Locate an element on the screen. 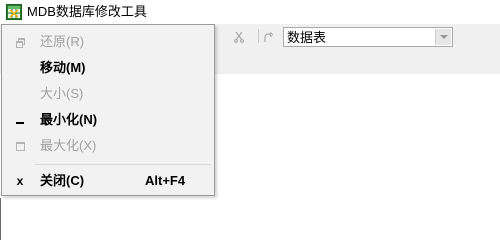 The image size is (500, 240). menu-item-label: 关闭(C) is located at coordinates (62, 180).